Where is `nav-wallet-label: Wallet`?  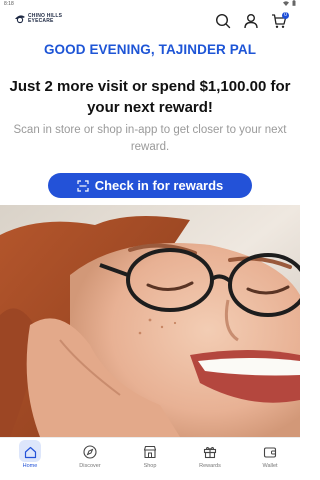 nav-wallet-label: Wallet is located at coordinates (270, 466).